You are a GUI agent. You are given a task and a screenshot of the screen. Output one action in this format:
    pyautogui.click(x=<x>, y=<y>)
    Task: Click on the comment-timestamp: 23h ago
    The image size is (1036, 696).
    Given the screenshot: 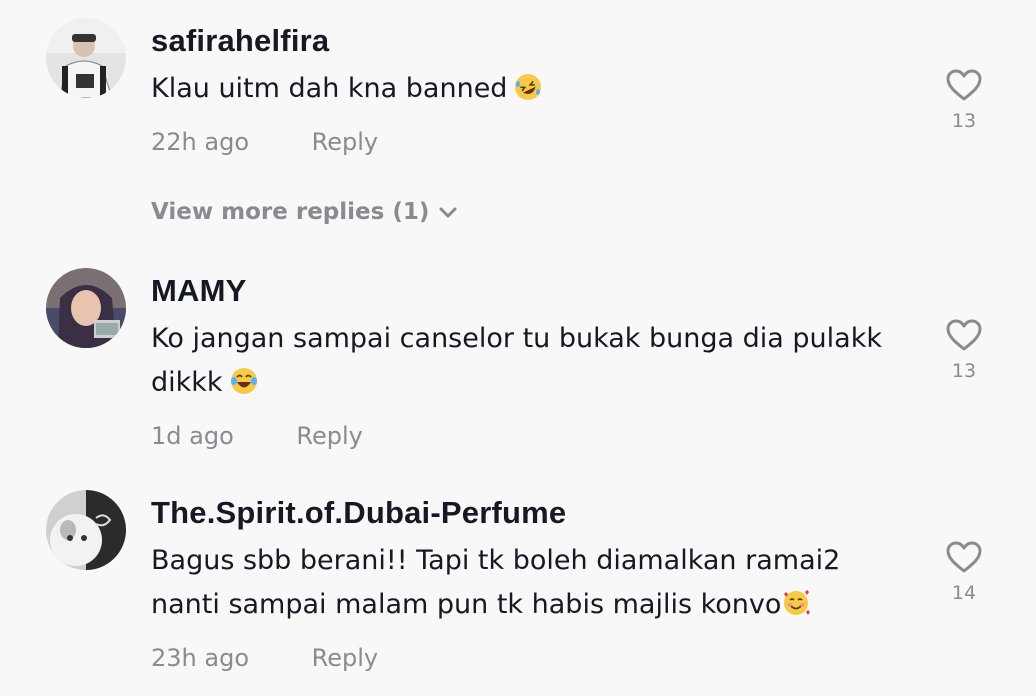 What is the action you would take?
    pyautogui.click(x=200, y=658)
    